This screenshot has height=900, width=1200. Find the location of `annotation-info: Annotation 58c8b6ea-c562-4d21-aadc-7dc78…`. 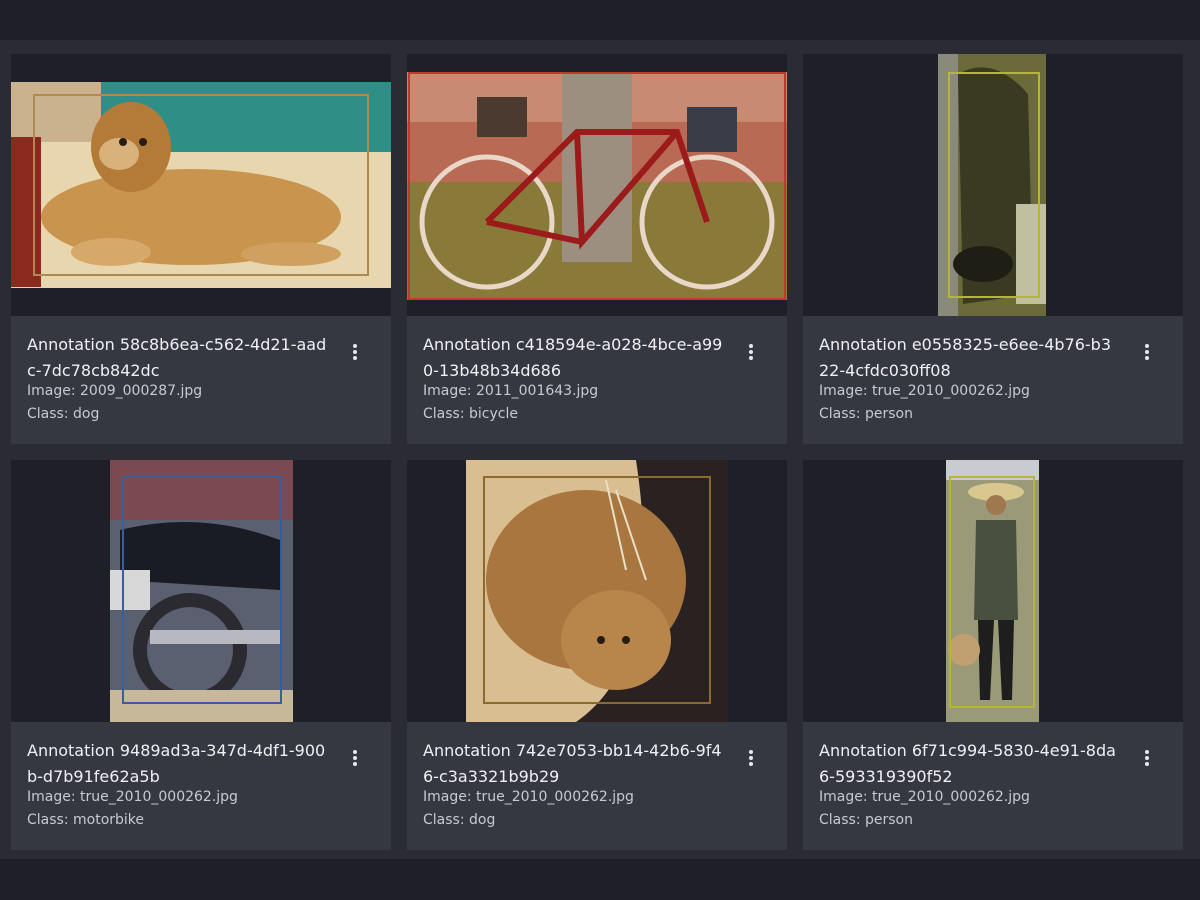

annotation-info: Annotation 58c8b6ea-c562-4d21-aadc-7dc78… is located at coordinates (201, 380).